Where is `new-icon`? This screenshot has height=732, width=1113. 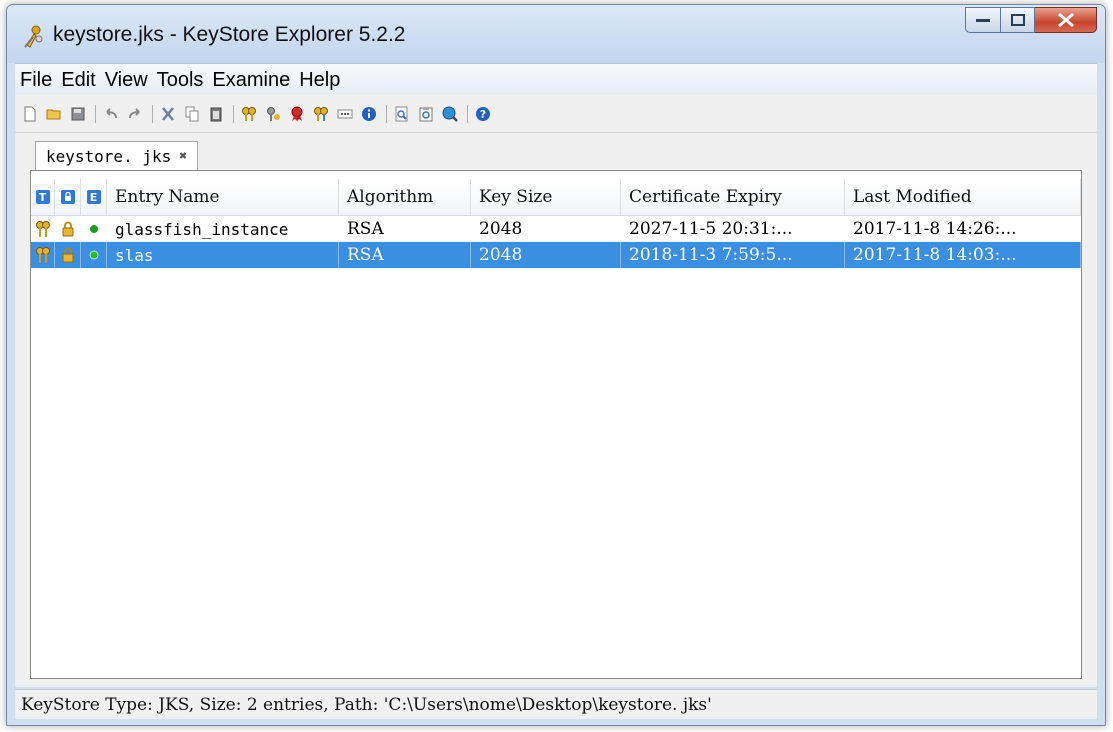 new-icon is located at coordinates (30, 113).